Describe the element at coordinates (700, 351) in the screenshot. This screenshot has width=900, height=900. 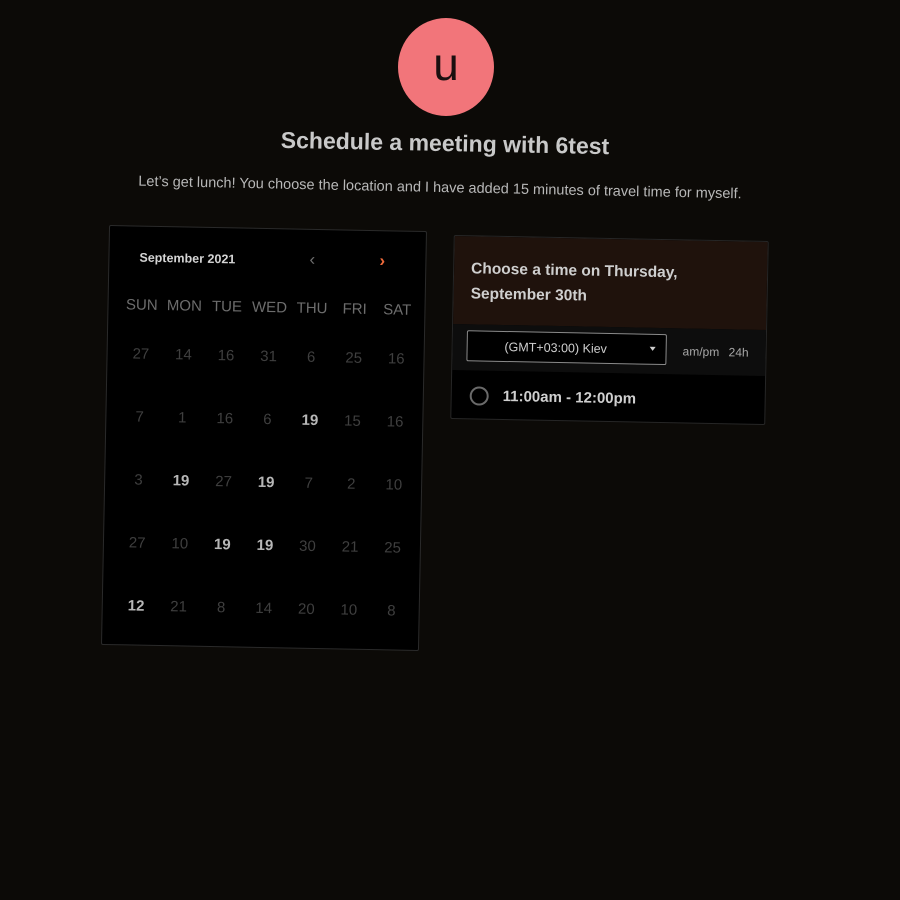
I see `format-ampm-toggle: am/pm` at that location.